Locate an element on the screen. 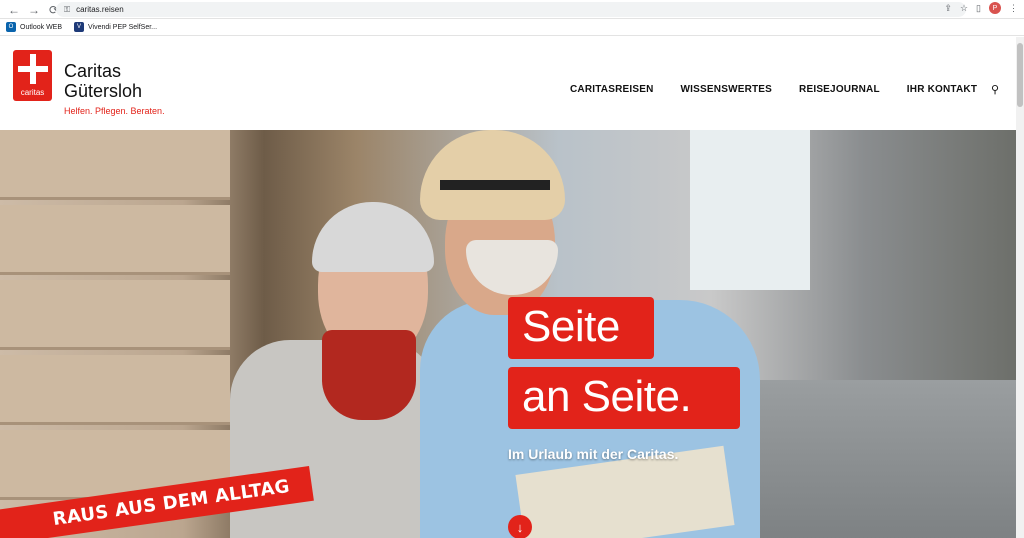 This screenshot has width=1024, height=538. address-bar: ⚿ caritas.reisen is located at coordinates (511, 9).